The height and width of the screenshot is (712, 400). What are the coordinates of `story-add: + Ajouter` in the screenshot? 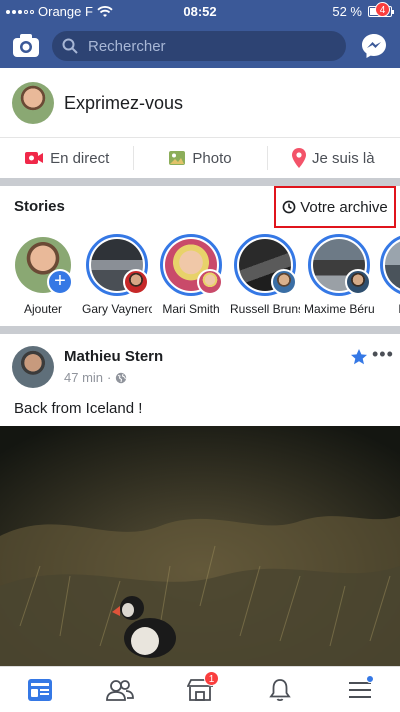 It's located at (43, 275).